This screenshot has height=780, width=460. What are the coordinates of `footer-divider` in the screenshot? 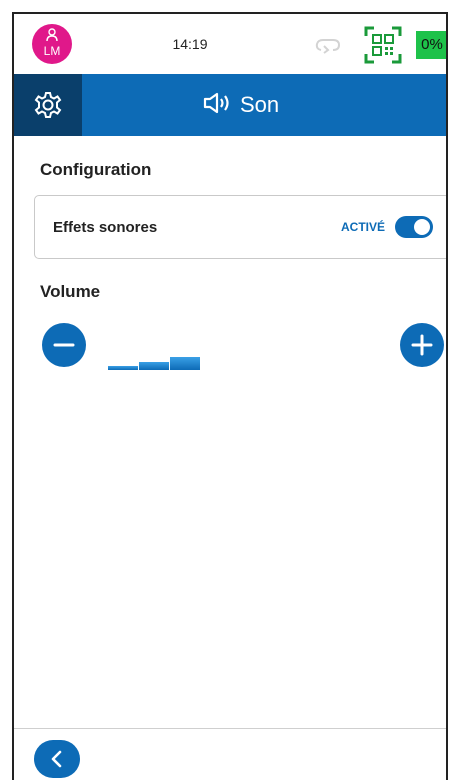 It's located at (230, 728).